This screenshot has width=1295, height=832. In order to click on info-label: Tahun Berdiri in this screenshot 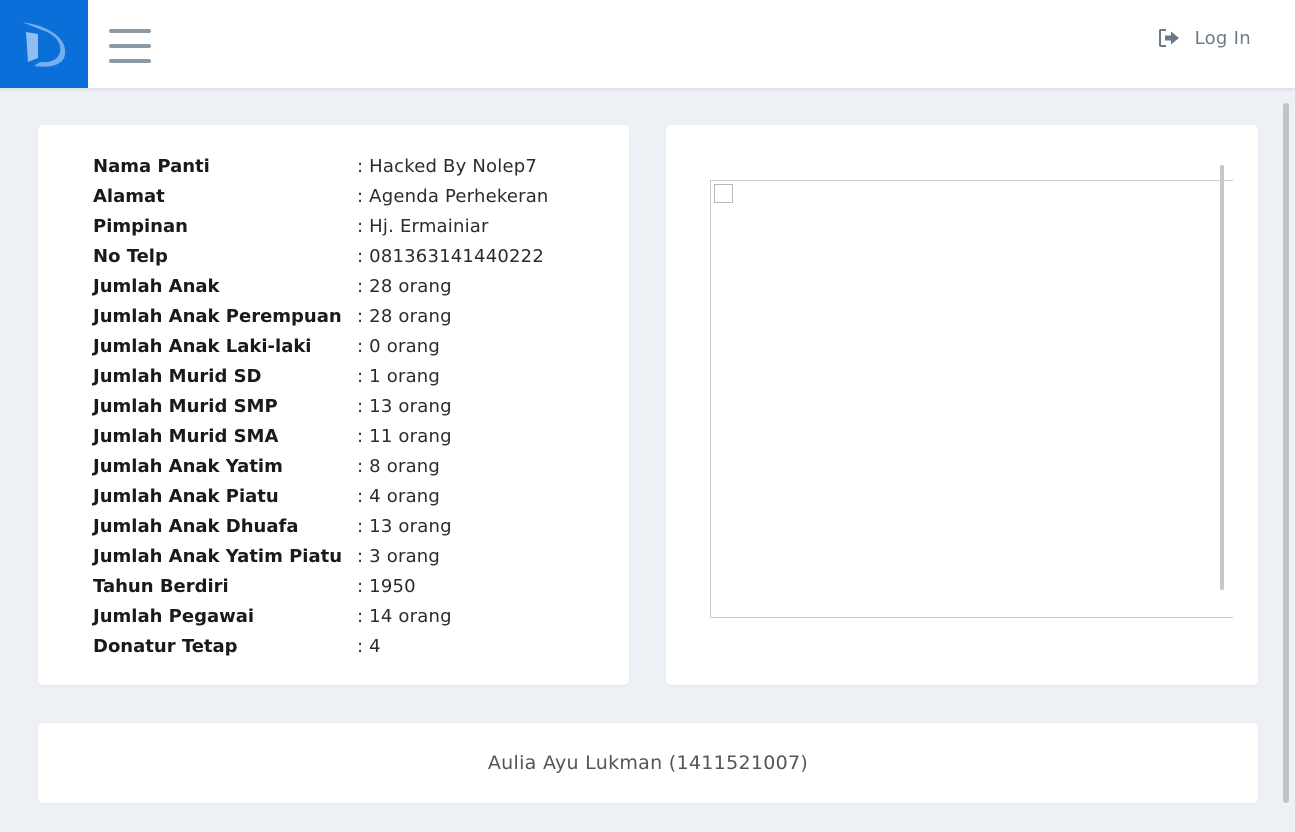, I will do `click(161, 586)`.